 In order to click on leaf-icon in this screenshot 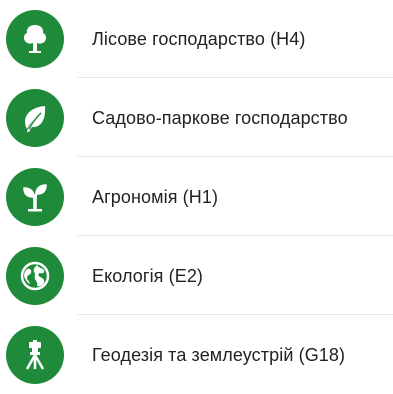, I will do `click(35, 118)`.